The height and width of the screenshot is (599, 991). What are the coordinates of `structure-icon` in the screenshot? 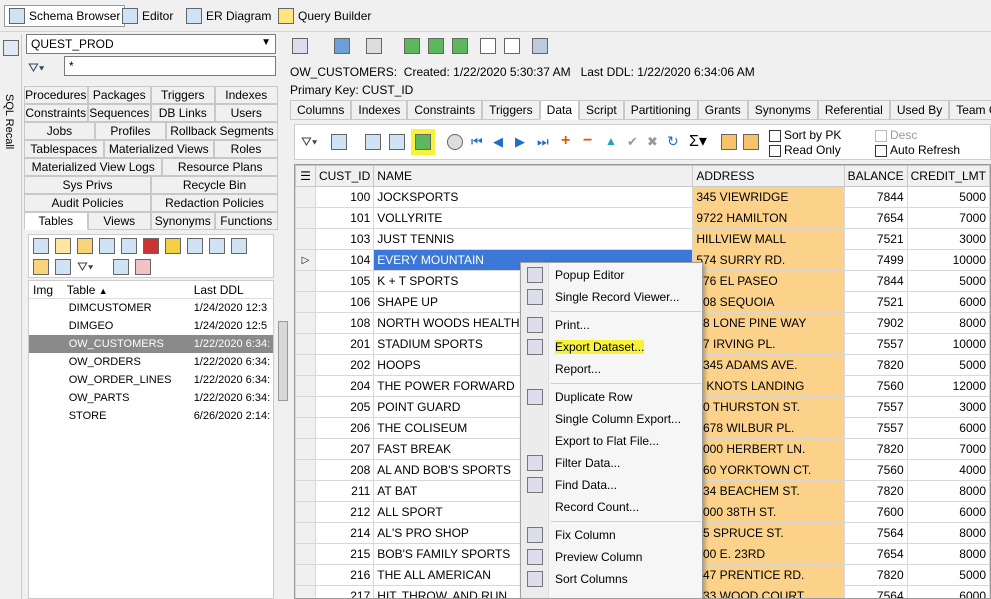 It's located at (195, 246).